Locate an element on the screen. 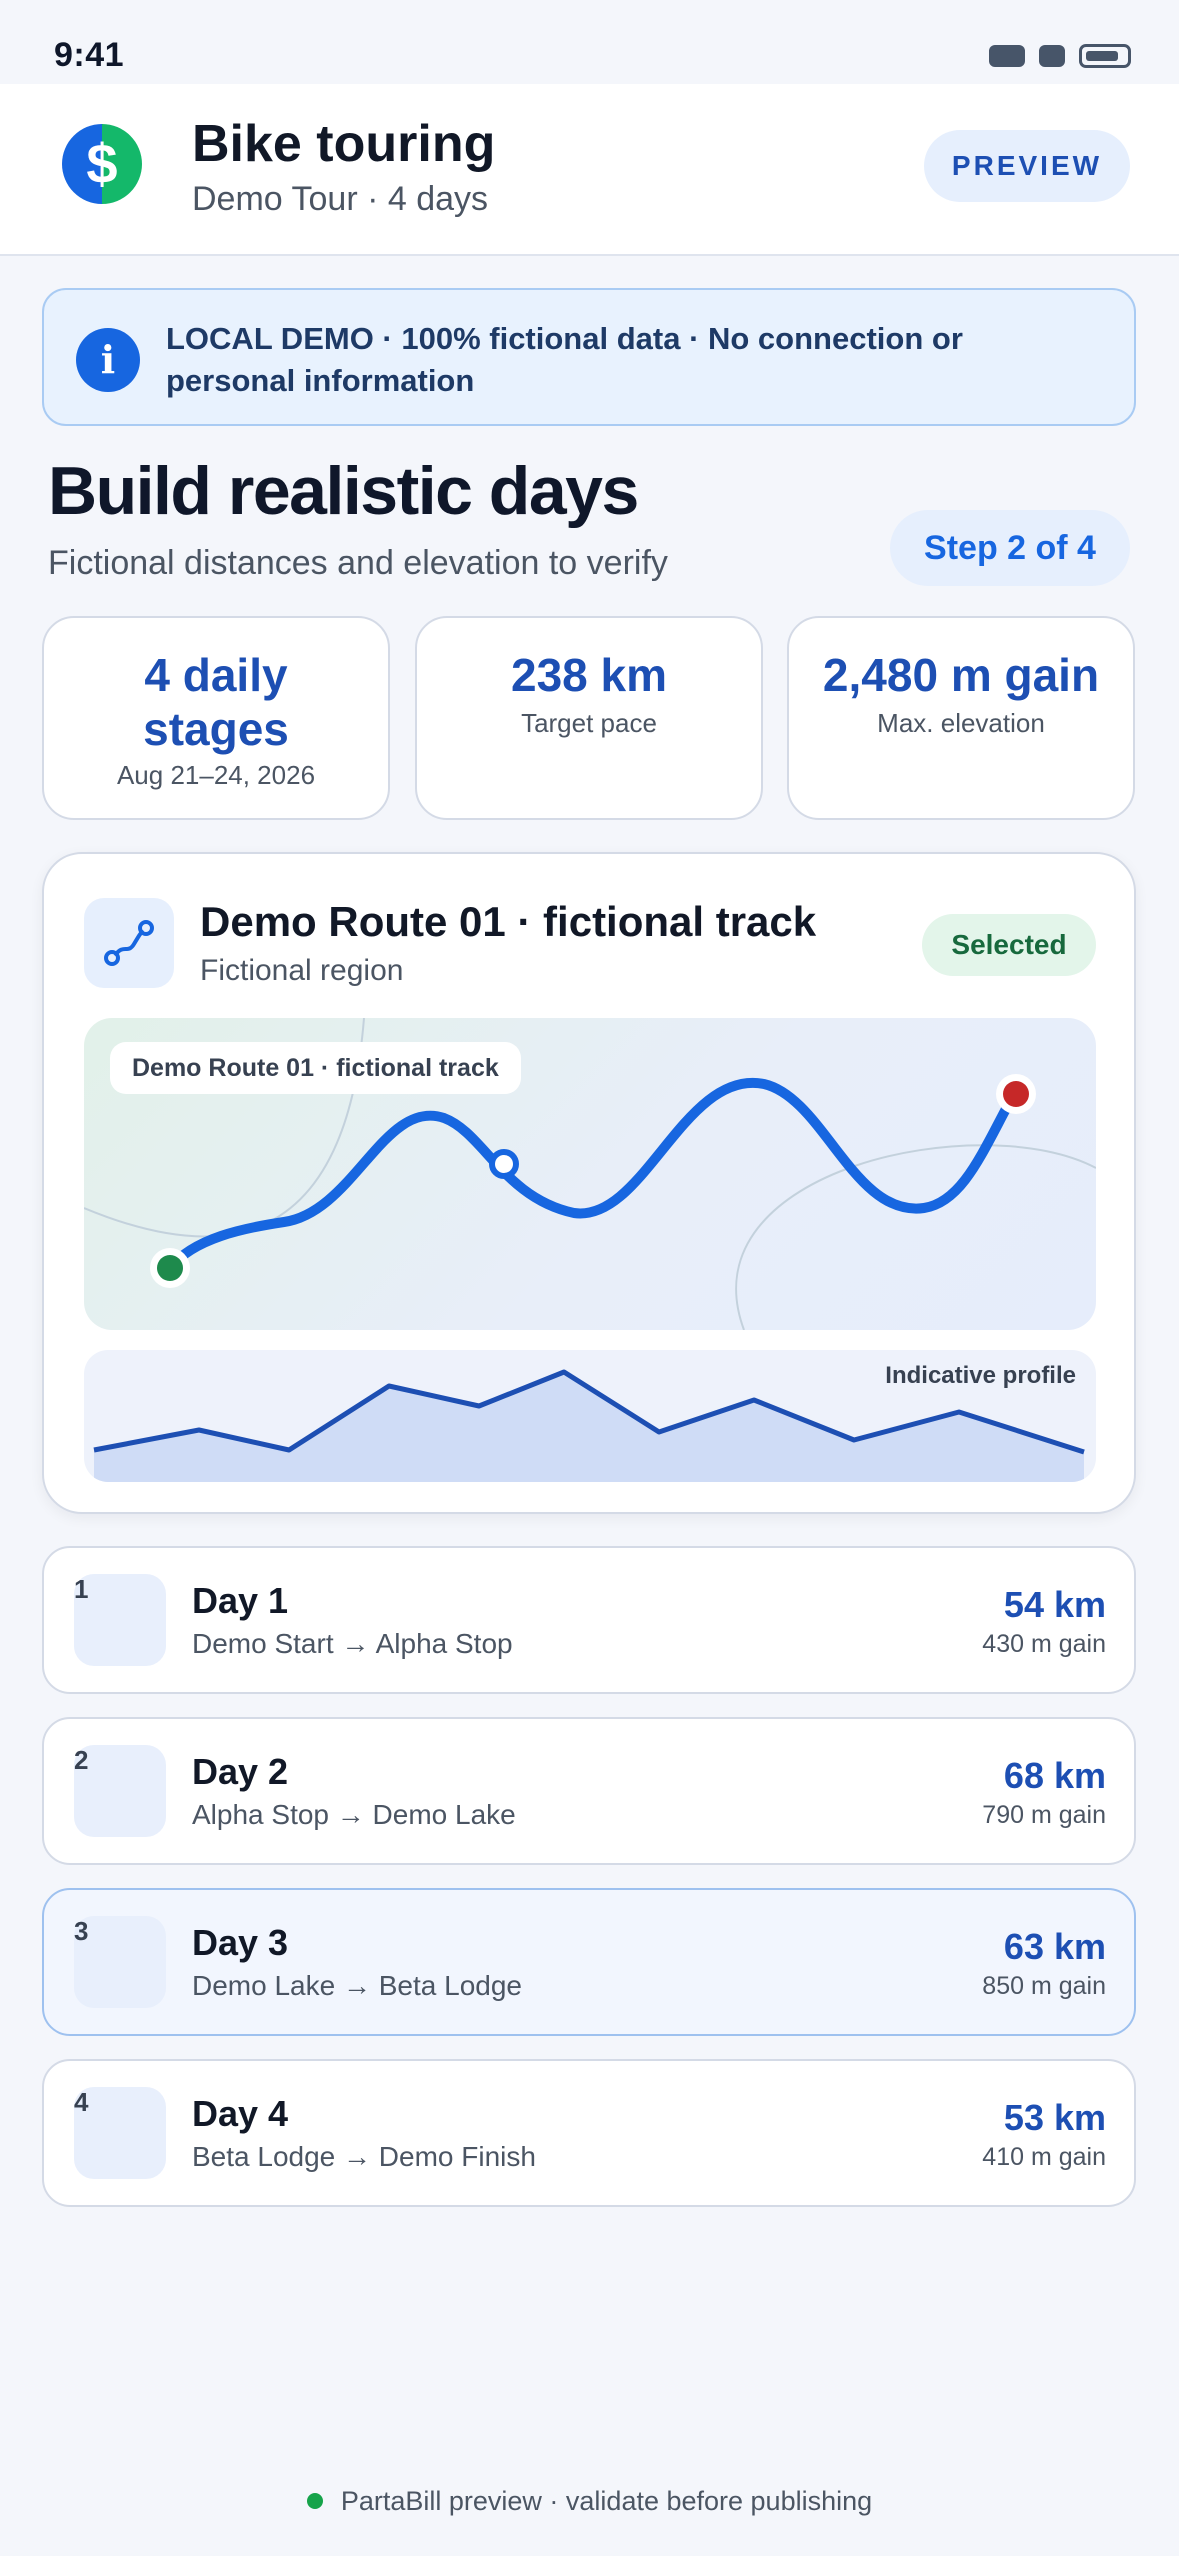 The image size is (1179, 2556). app-subtitle: Demo Tour · 4 days is located at coordinates (340, 199).